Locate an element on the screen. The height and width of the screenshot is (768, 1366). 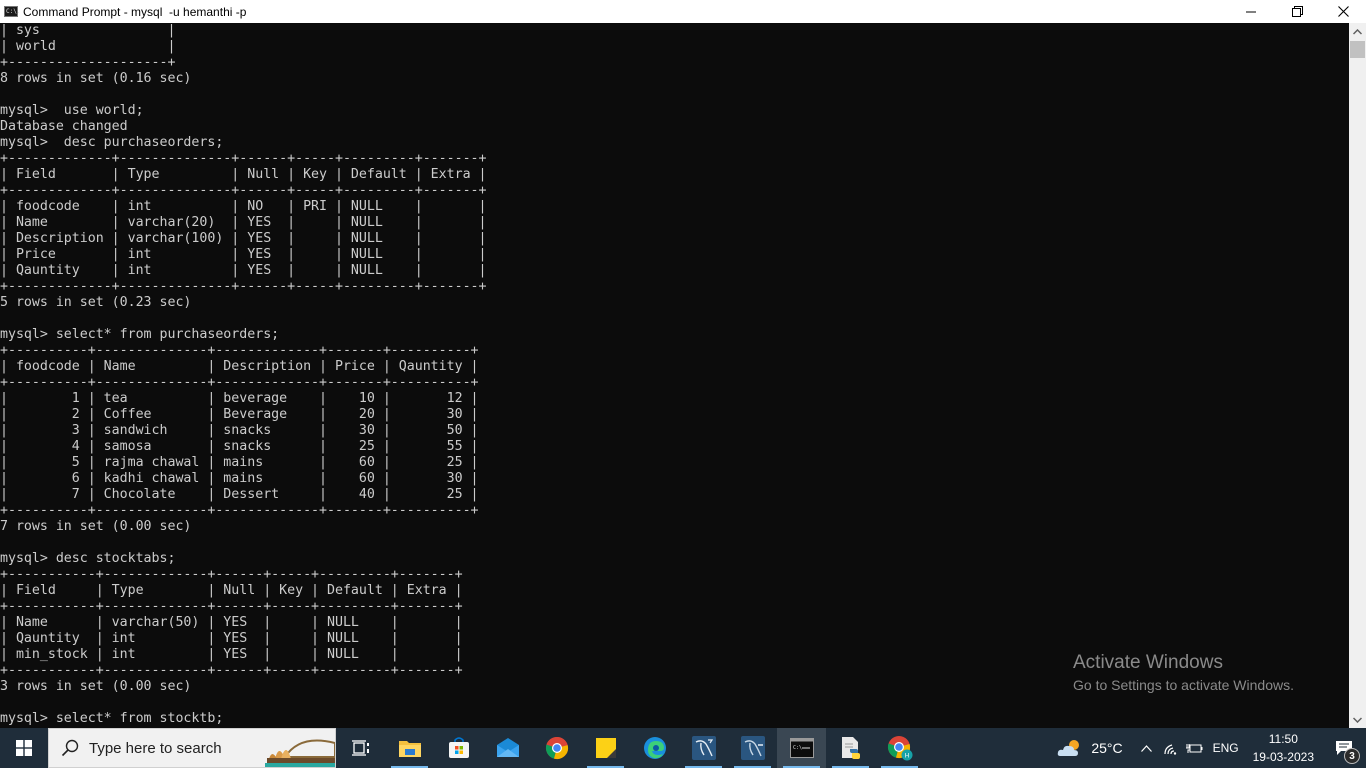
folder-icon is located at coordinates (409, 749).